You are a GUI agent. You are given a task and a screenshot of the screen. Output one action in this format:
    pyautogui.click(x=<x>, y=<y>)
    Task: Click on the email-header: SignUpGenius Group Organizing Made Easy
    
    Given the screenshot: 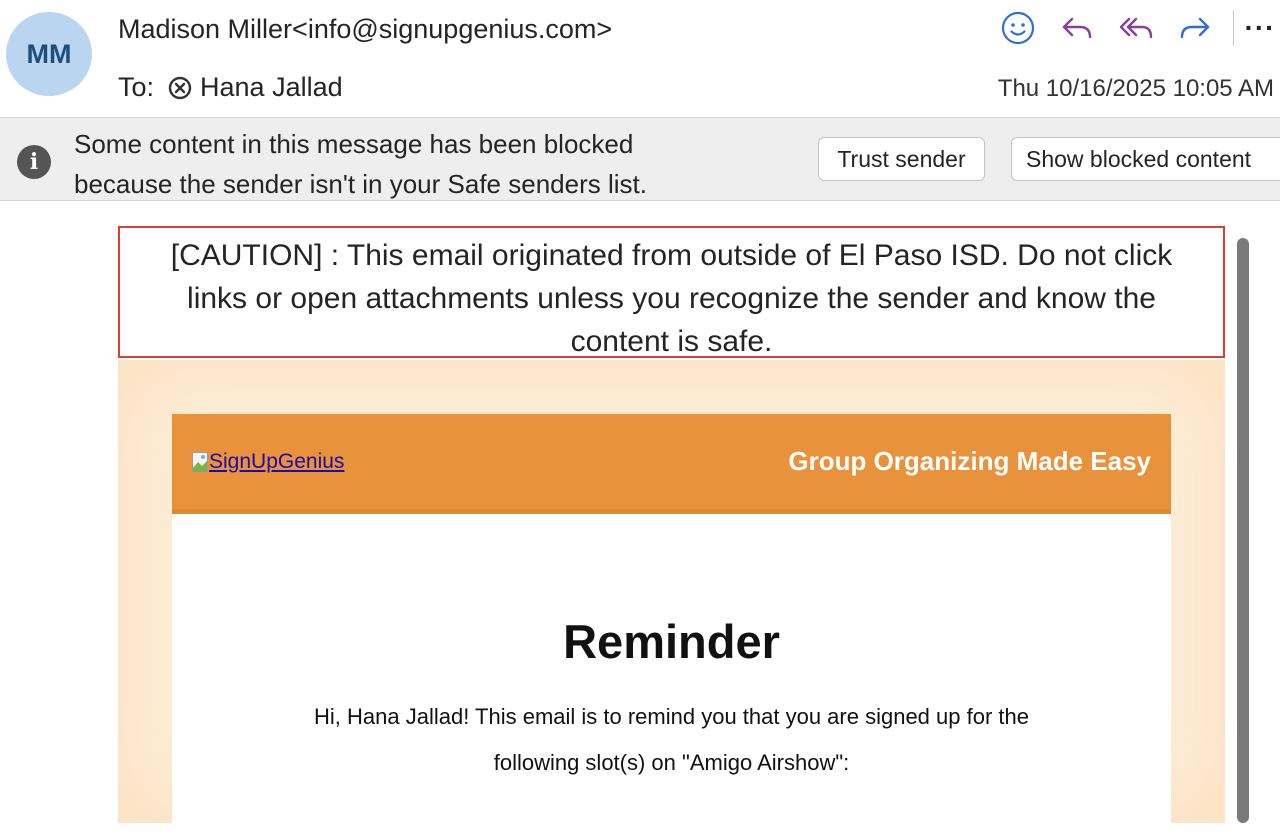 What is the action you would take?
    pyautogui.click(x=671, y=464)
    